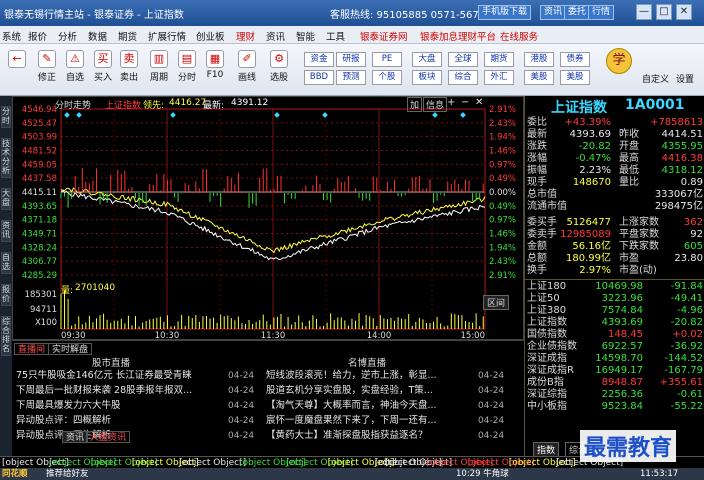 This screenshot has width=704, height=480. Describe the element at coordinates (159, 66) in the screenshot. I see `period-button: ▥ 周期` at that location.